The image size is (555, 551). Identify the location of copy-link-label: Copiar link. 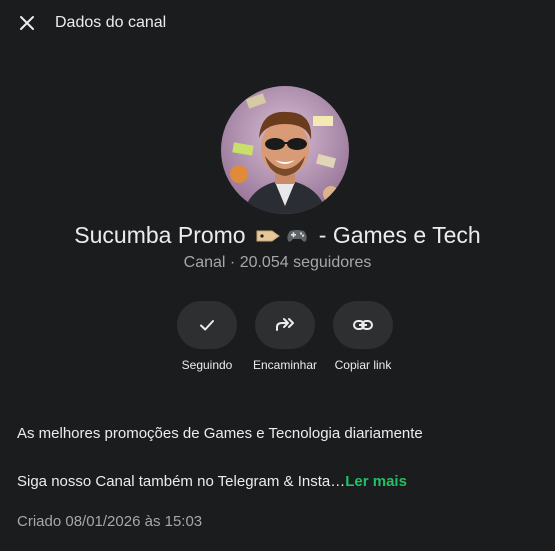
(363, 365).